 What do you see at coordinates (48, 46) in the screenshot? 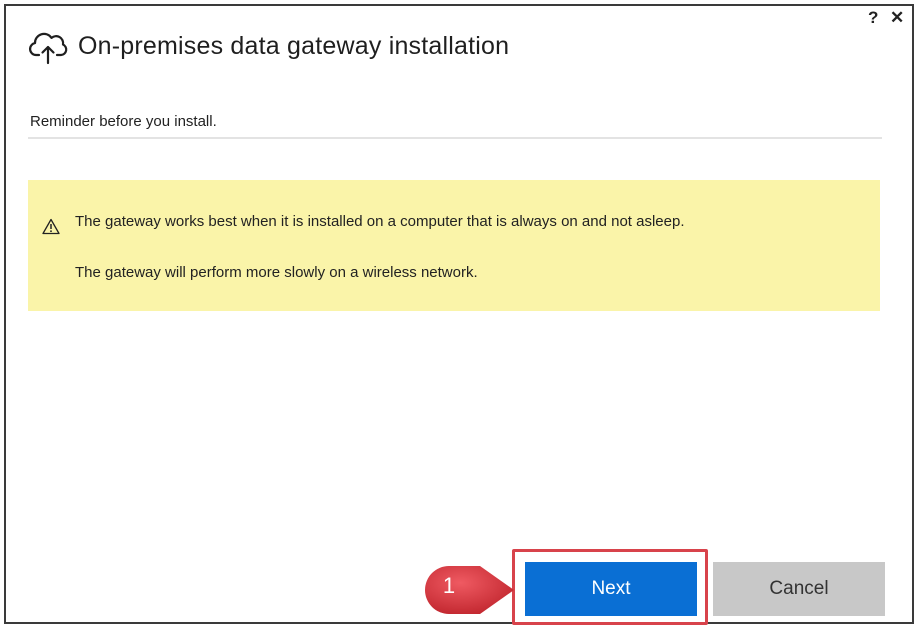
I see `cloud-upload-icon` at bounding box center [48, 46].